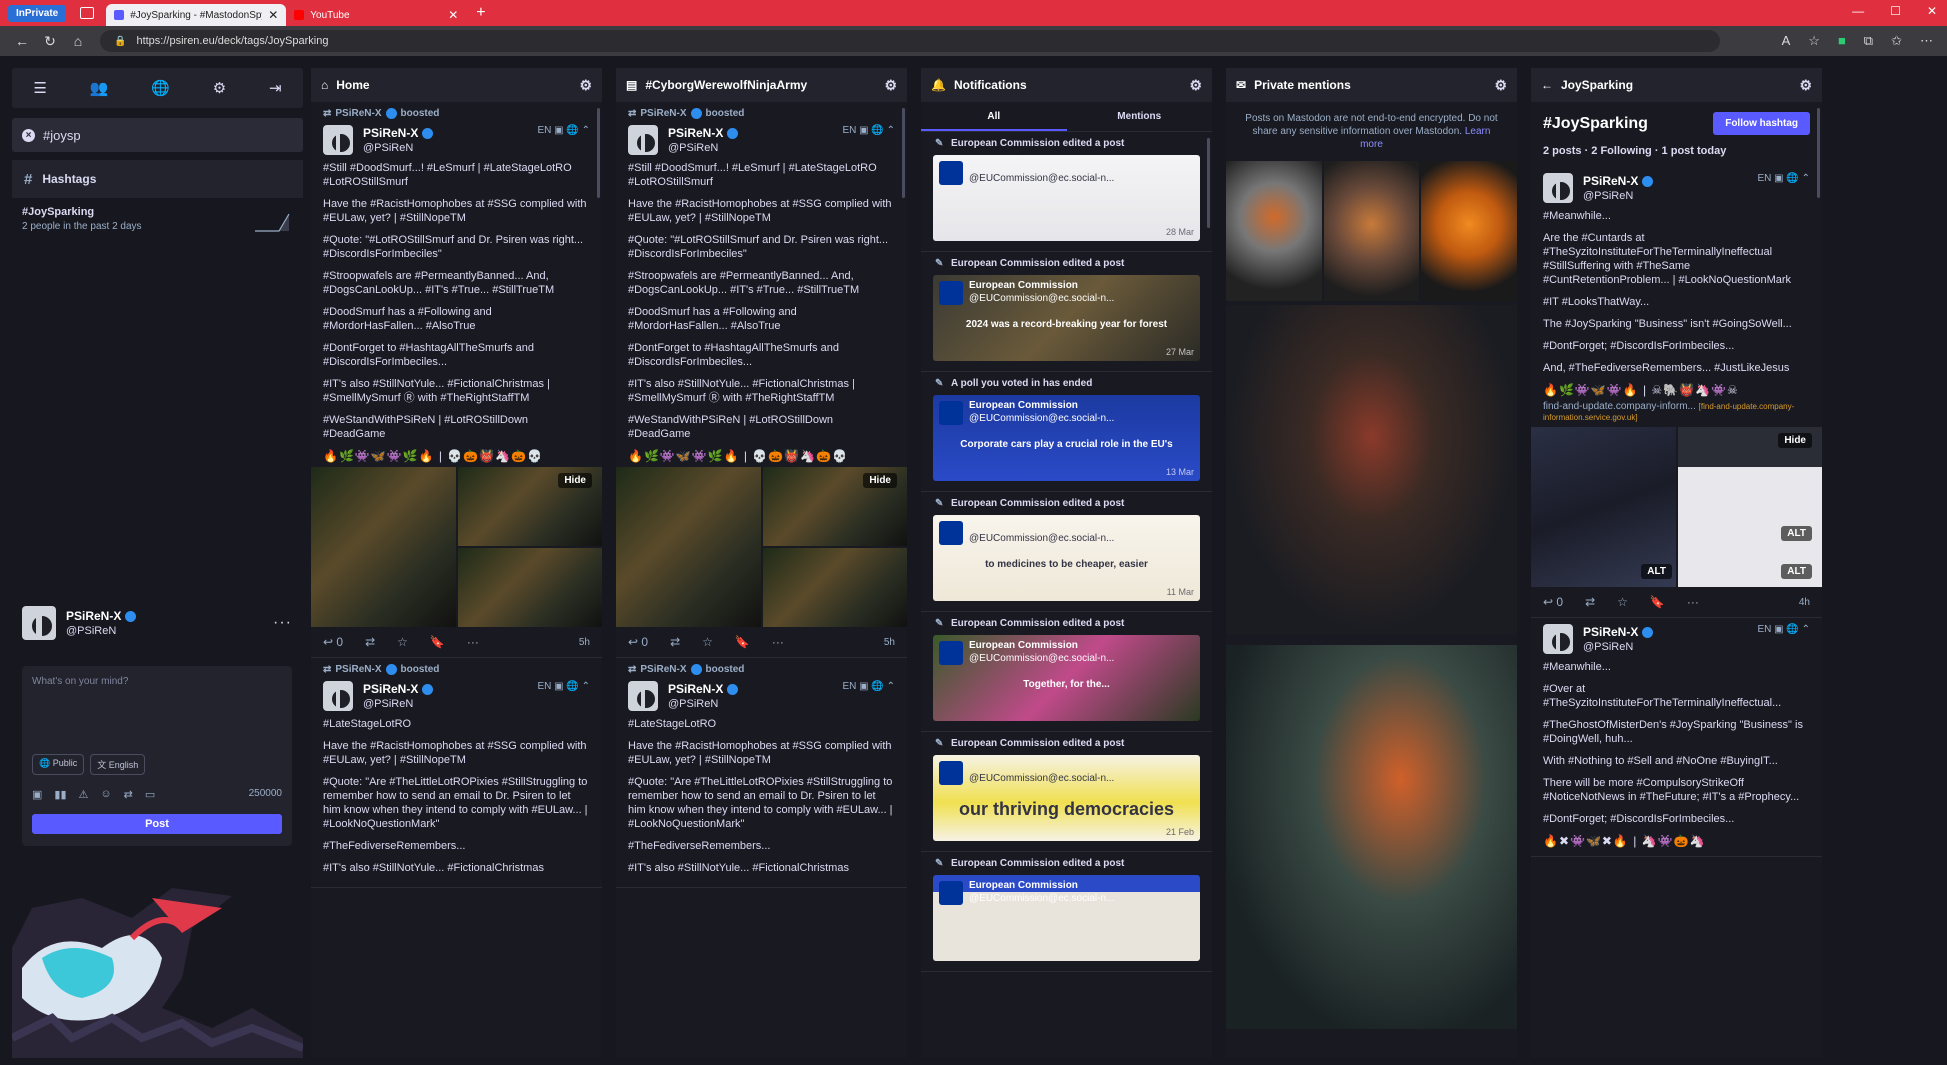 This screenshot has width=1947, height=1065. What do you see at coordinates (78, 41) in the screenshot?
I see `home-icon: ⌂` at bounding box center [78, 41].